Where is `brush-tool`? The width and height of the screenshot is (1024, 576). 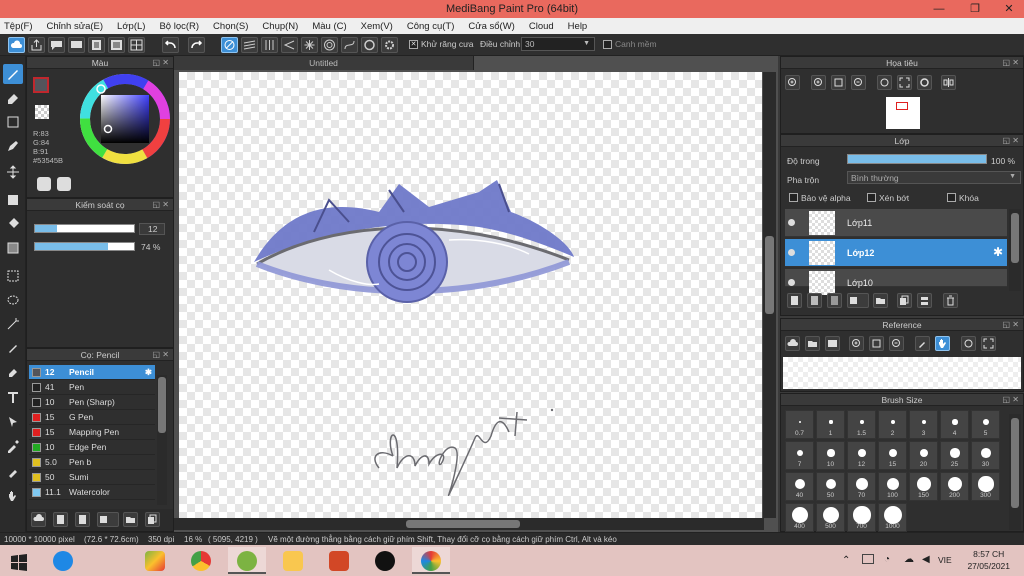
brush-tool is located at coordinates (13, 74).